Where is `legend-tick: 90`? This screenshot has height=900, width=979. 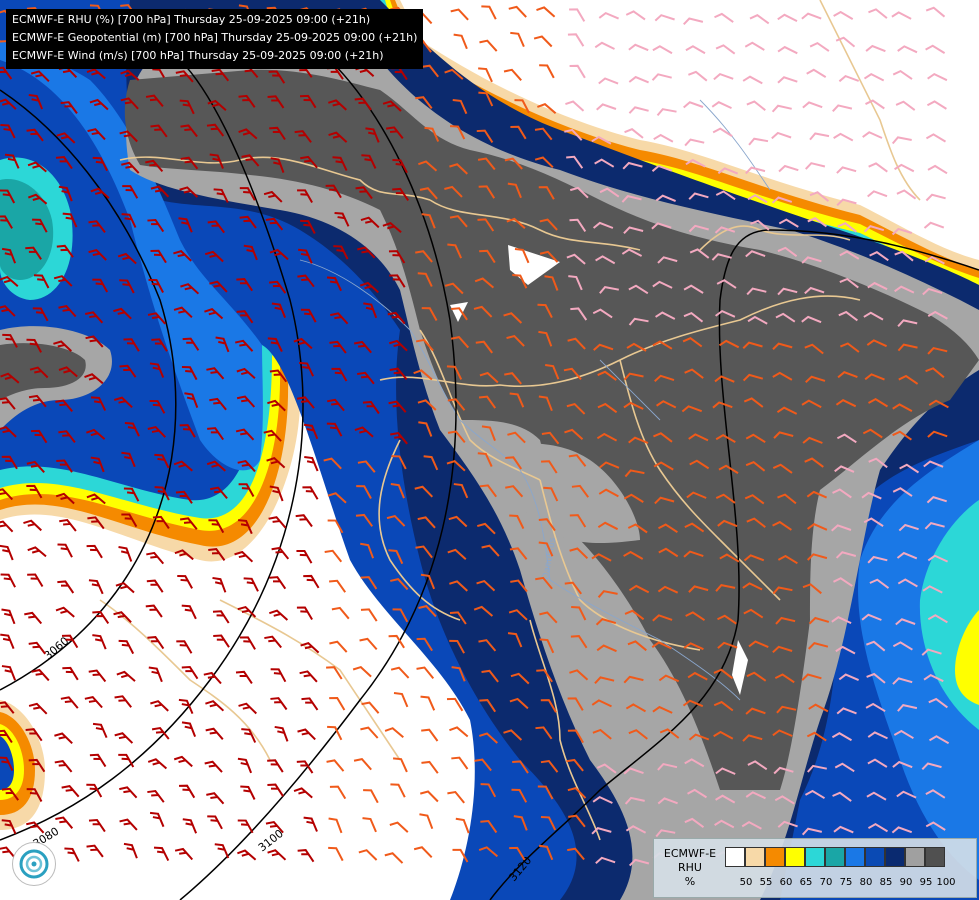 legend-tick: 90 is located at coordinates (906, 882).